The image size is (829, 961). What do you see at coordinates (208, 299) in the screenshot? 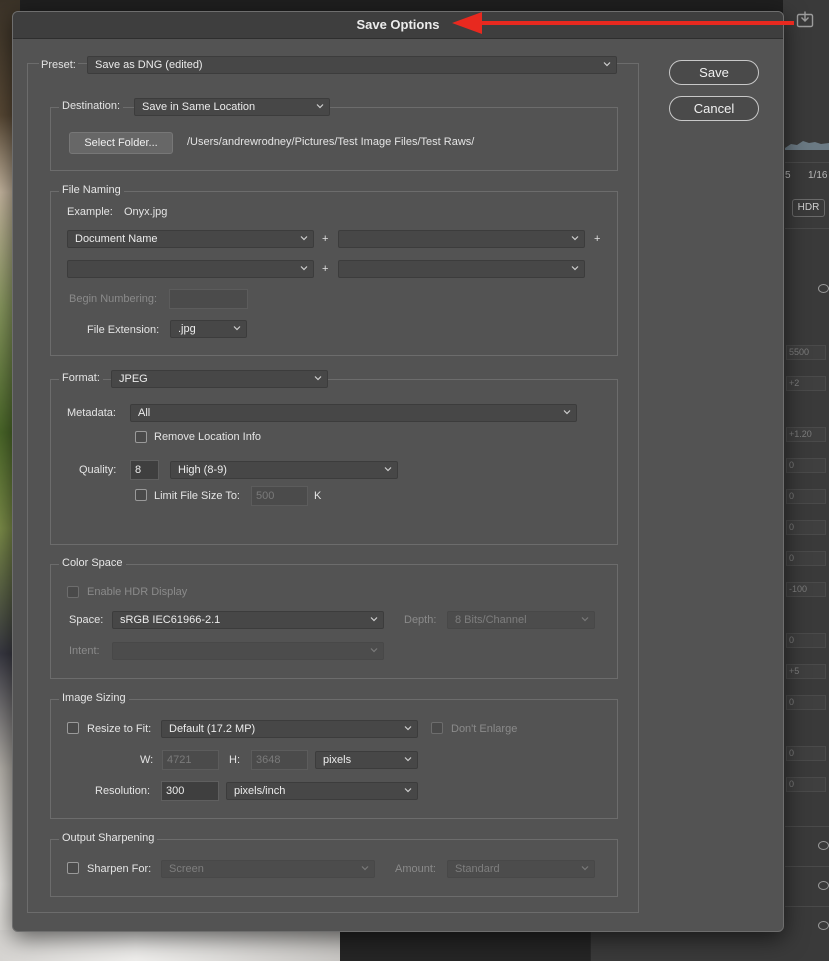
I see `begin-numbering-field` at bounding box center [208, 299].